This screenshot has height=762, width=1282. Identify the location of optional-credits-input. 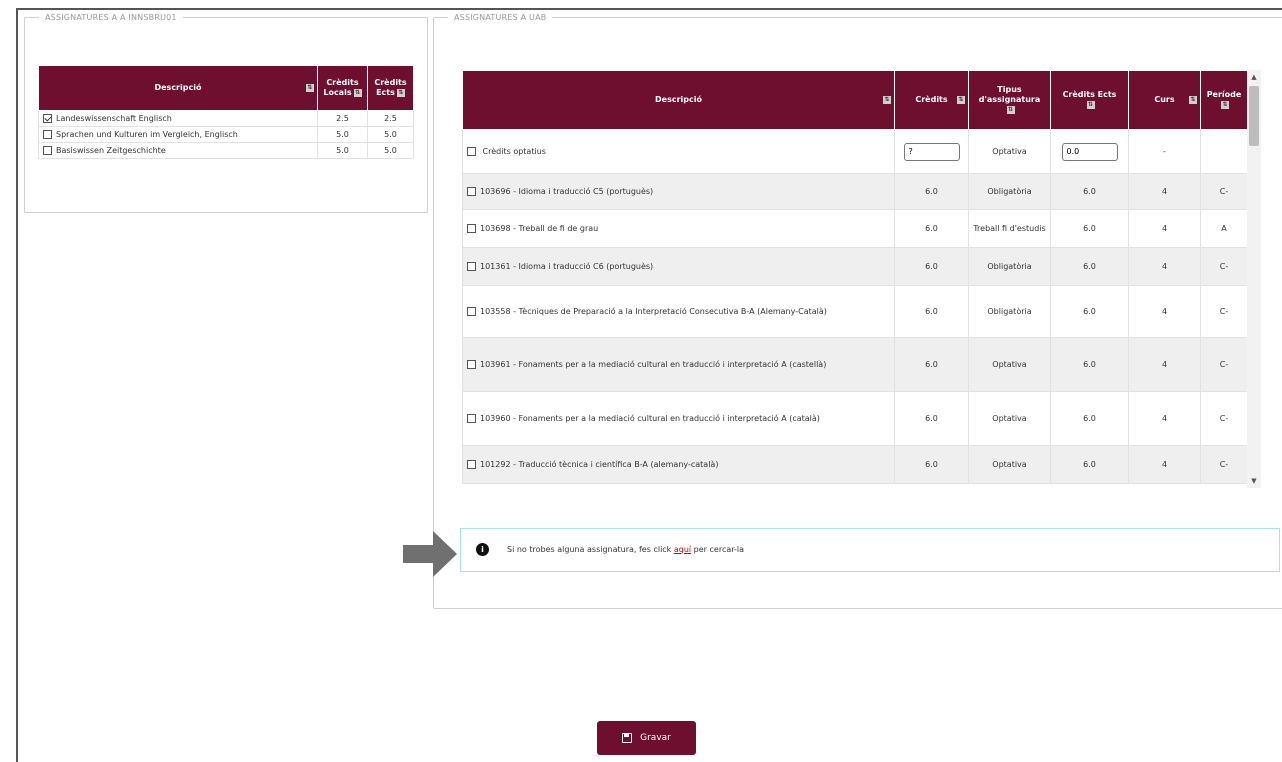
(931, 151).